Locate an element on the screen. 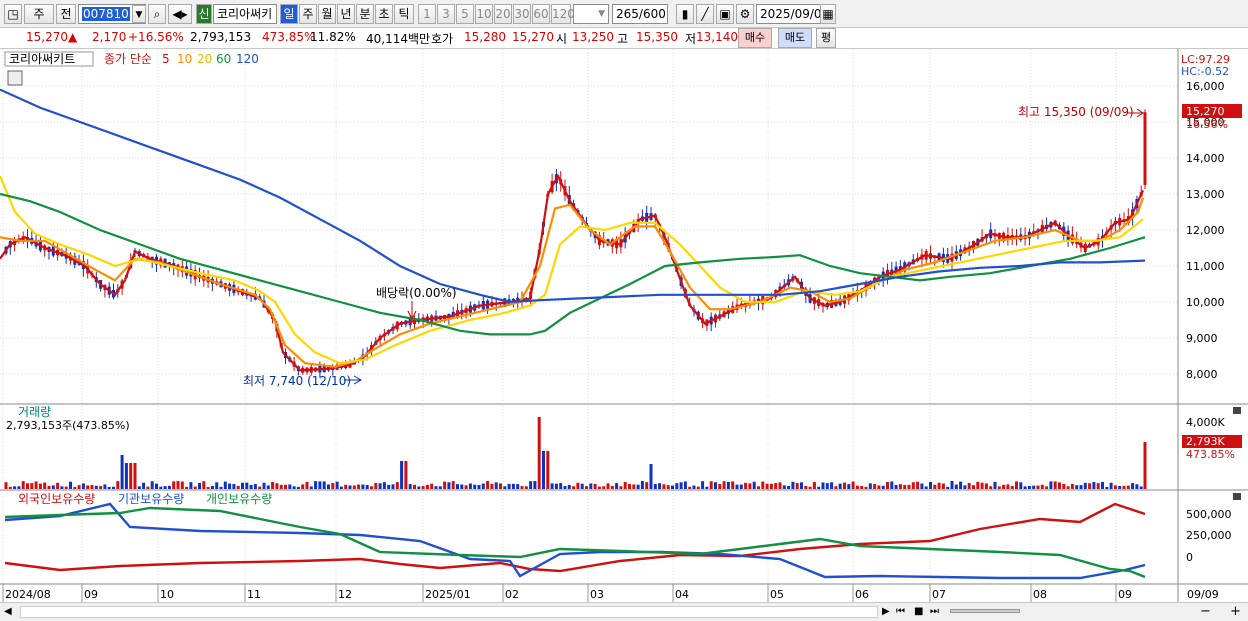 This screenshot has height=621, width=1248. volume-title: 거래량 is located at coordinates (34, 412).